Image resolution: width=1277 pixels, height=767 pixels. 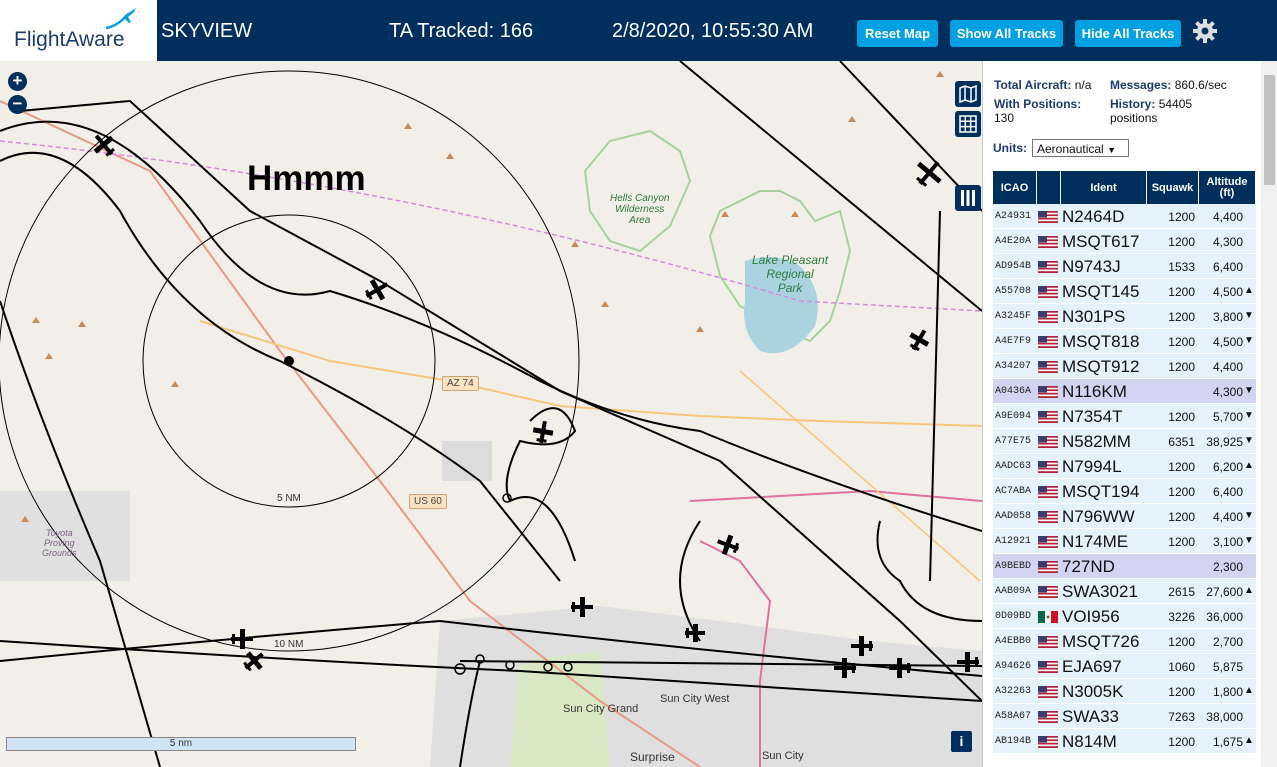 I want to click on cell-icao: A9E094, so click(x=1013, y=416).